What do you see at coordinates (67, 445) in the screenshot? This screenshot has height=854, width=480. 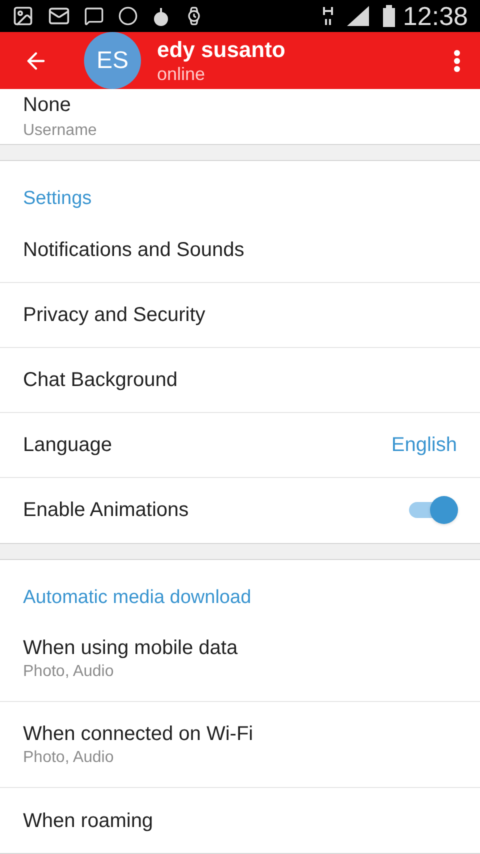 I see `menu-item: Language` at bounding box center [67, 445].